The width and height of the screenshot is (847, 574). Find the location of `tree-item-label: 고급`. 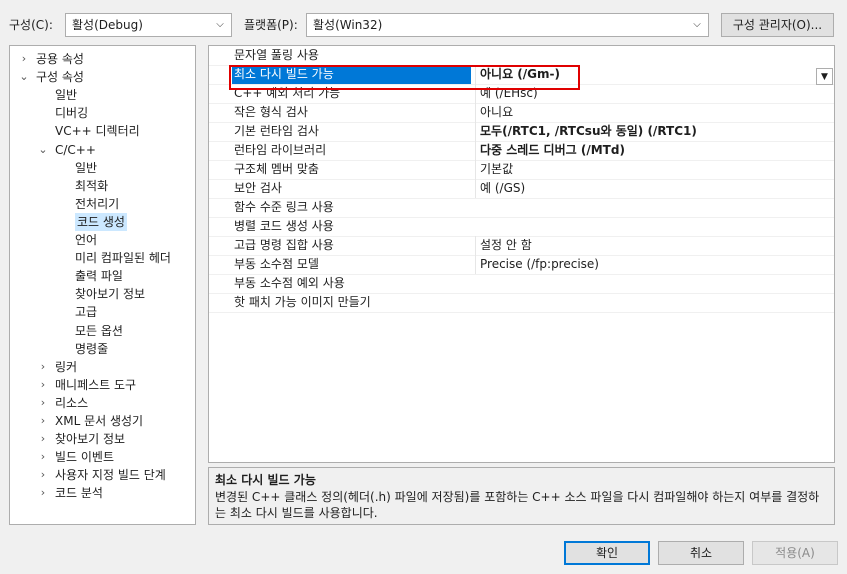

tree-item-label: 고급 is located at coordinates (86, 312).